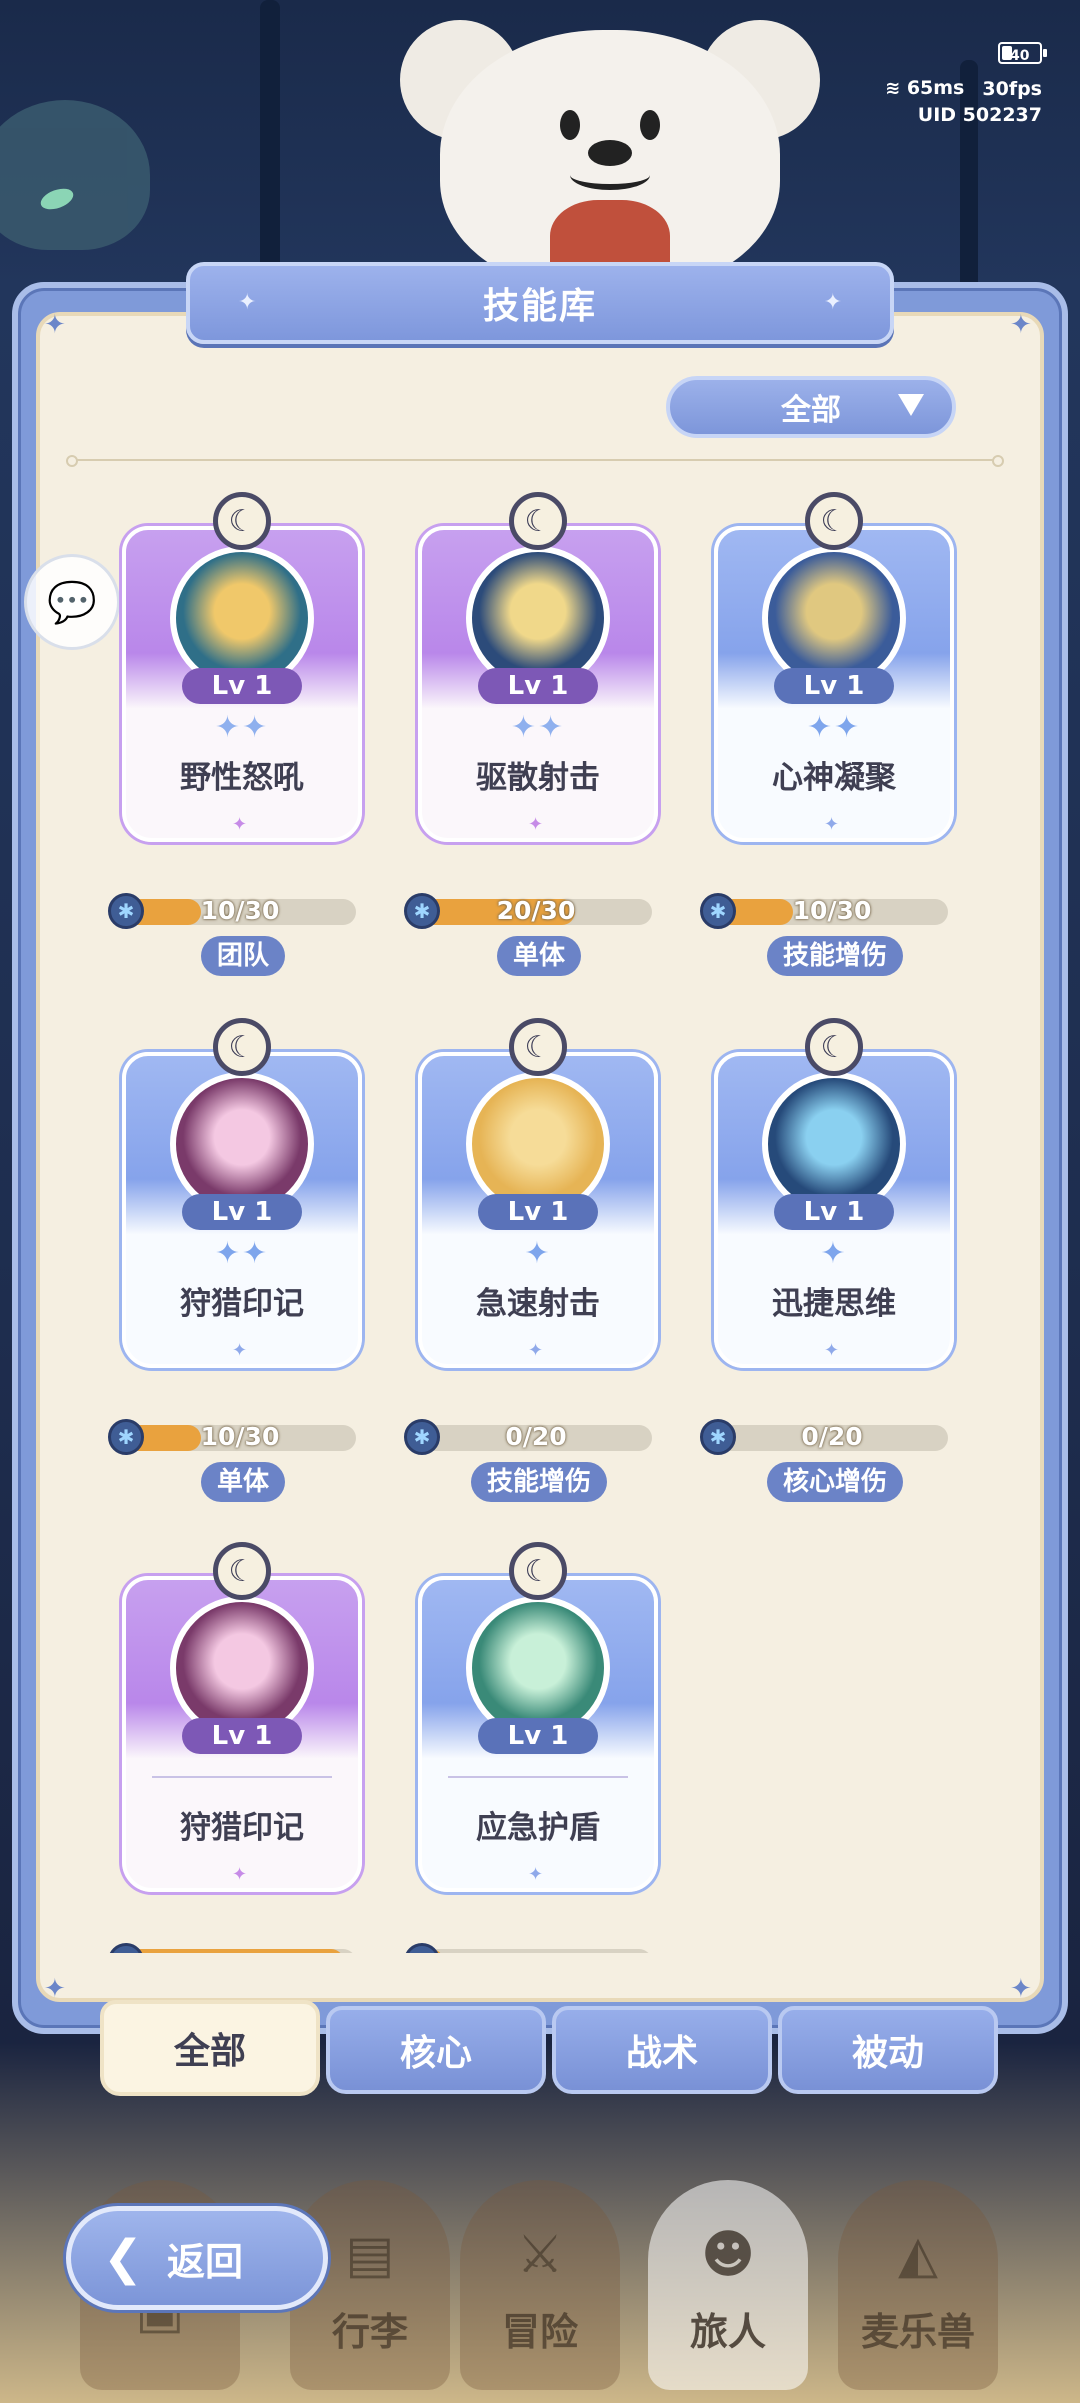  Describe the element at coordinates (918, 2285) in the screenshot. I see `nav-item-pets: ◭ 麦乐兽` at that location.